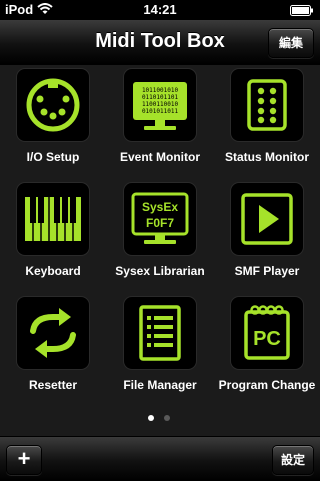 This screenshot has height=481, width=320. I want to click on tile-label: I/O Setup, so click(53, 157).